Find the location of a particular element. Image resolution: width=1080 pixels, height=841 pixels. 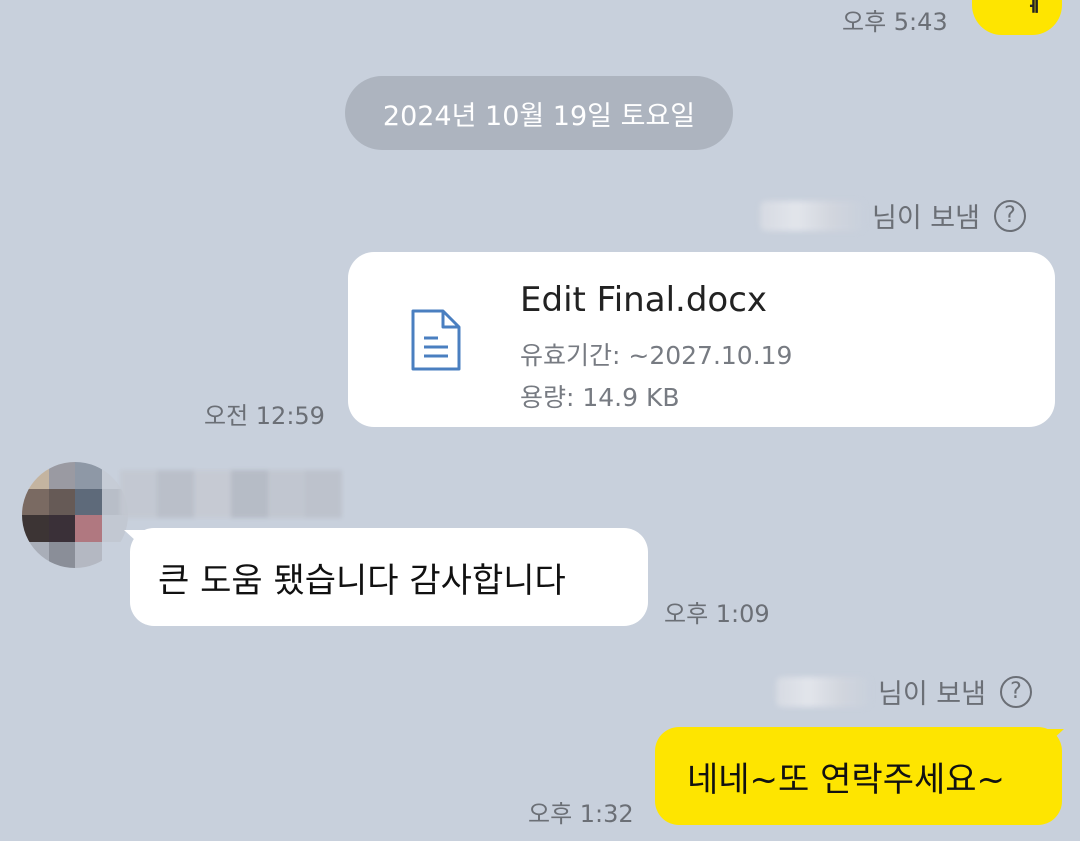

outgoing-message-time: 오후 1:32 is located at coordinates (581, 814).